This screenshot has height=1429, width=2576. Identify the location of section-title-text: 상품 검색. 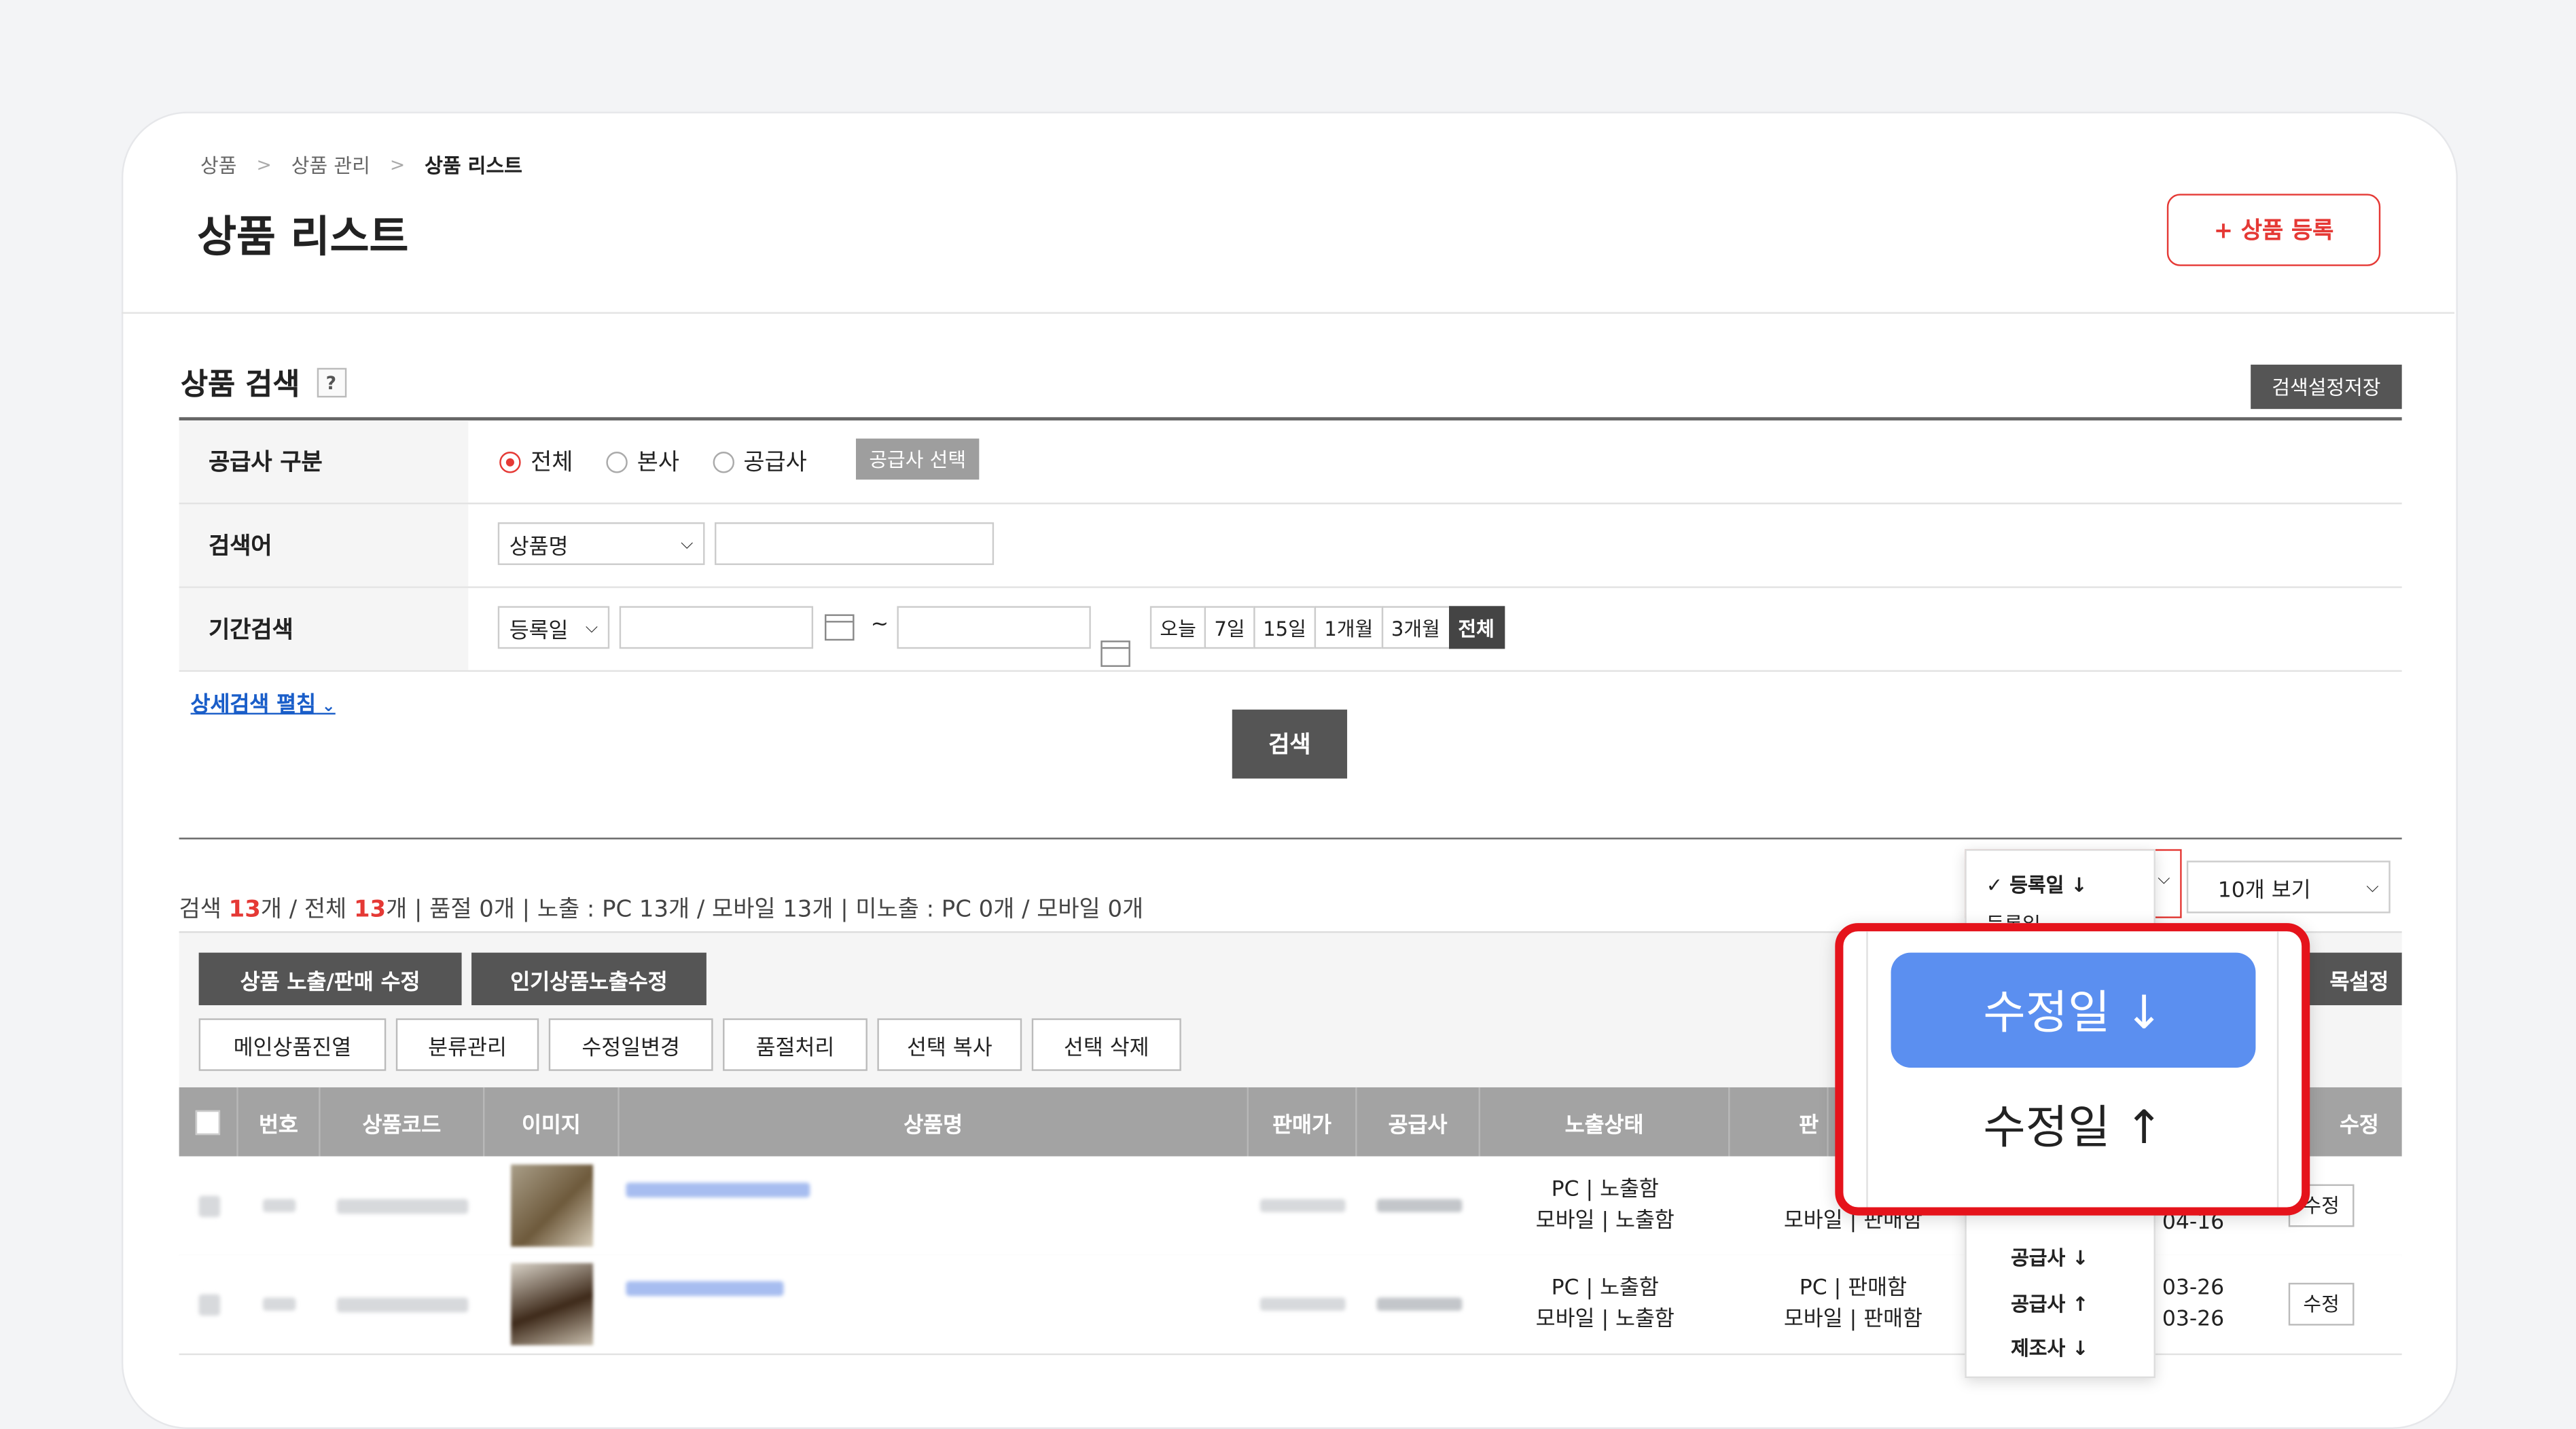
(240, 385).